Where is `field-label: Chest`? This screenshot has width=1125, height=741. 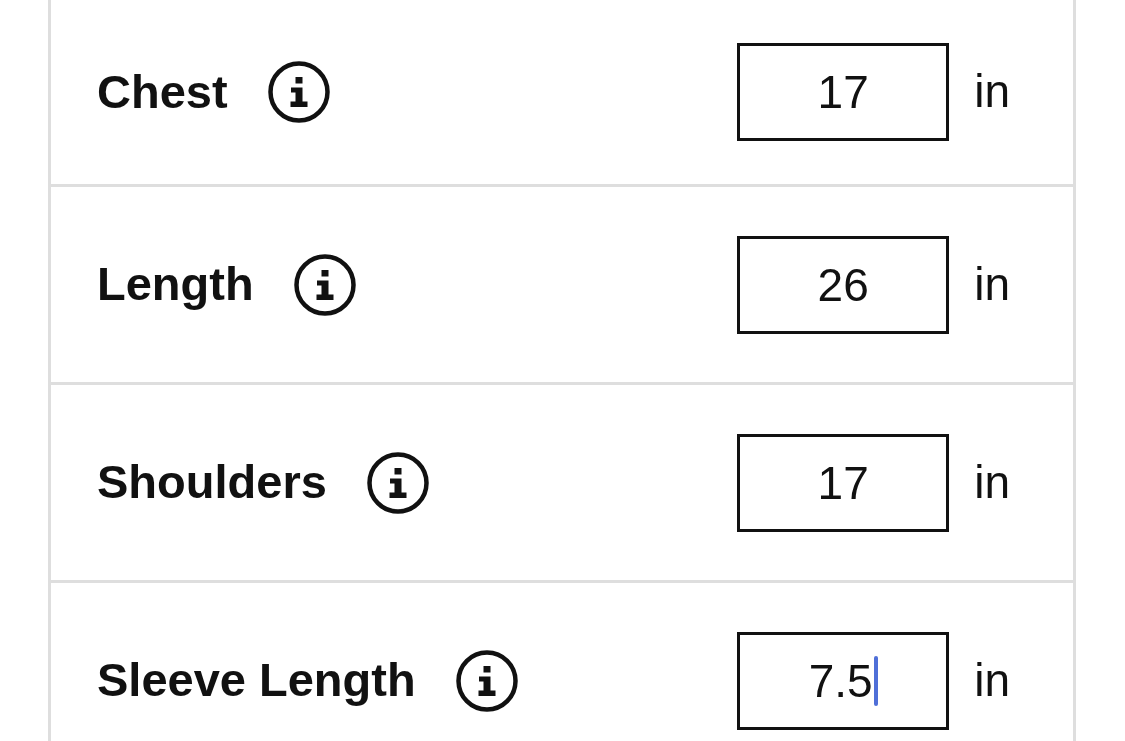 field-label: Chest is located at coordinates (162, 91).